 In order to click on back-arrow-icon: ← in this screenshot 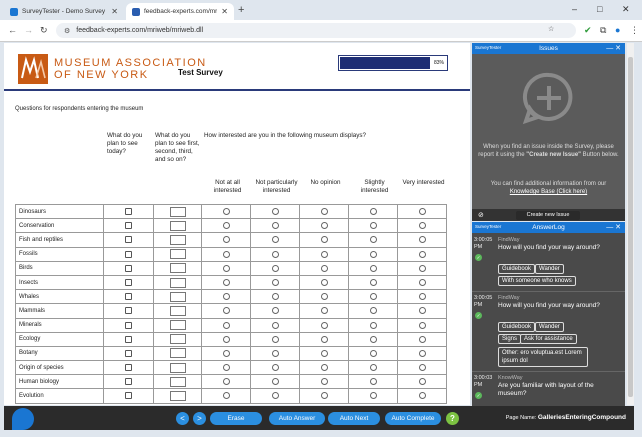, I will do `click(12, 30)`.